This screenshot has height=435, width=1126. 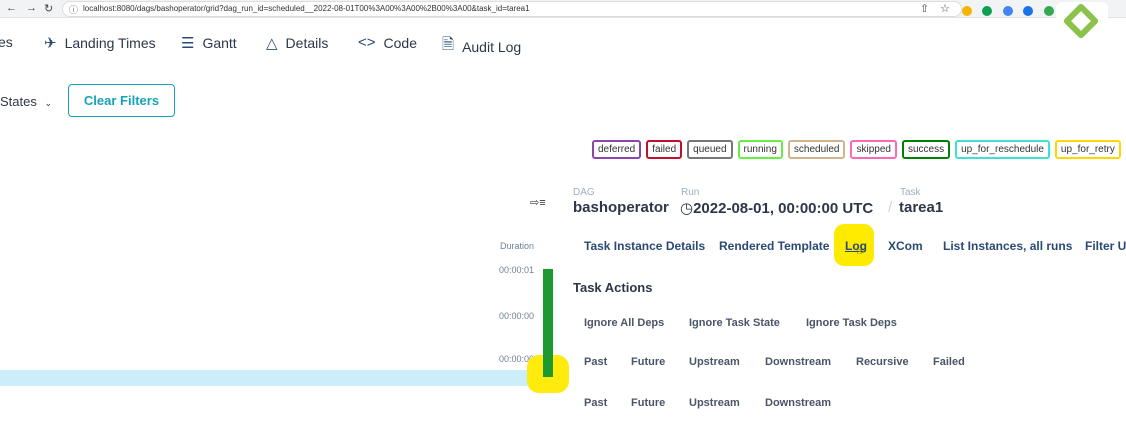 What do you see at coordinates (710, 149) in the screenshot?
I see `legend-item-queued: queued` at bounding box center [710, 149].